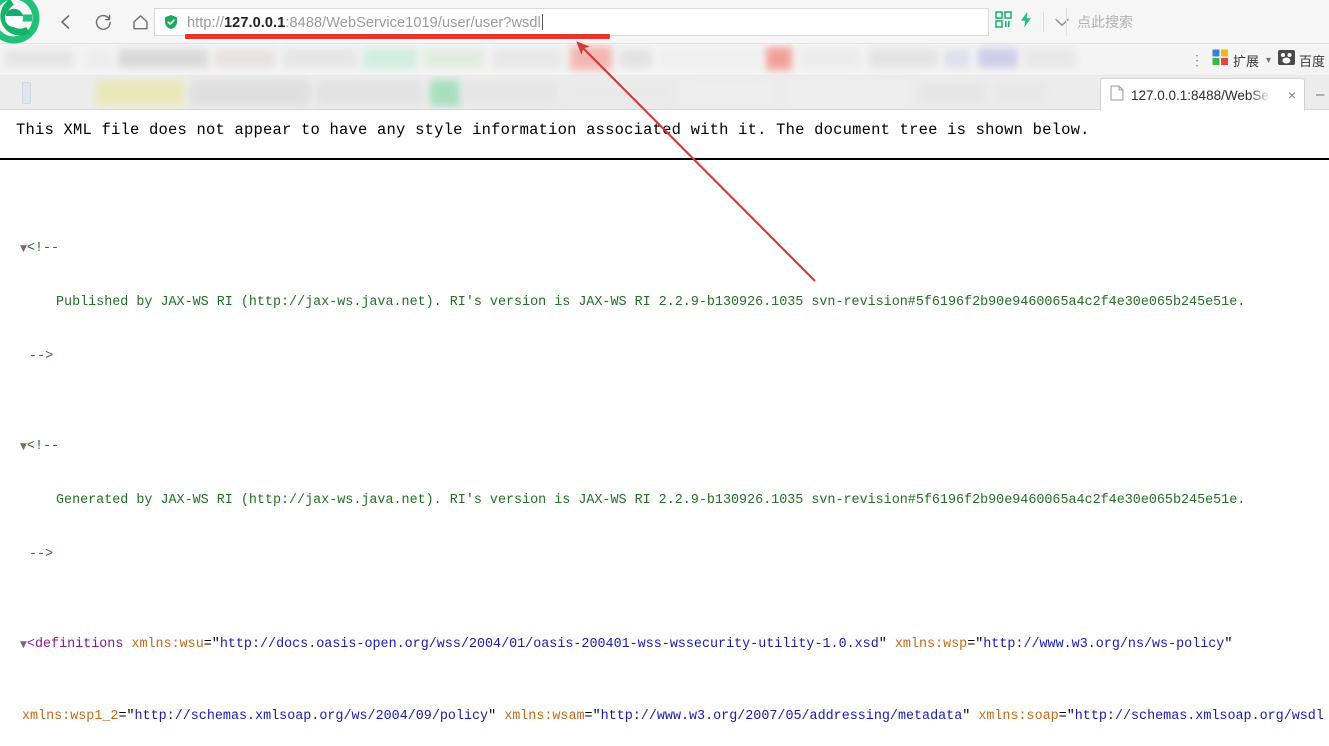  I want to click on search-placeholder: 点此搜索, so click(1105, 22).